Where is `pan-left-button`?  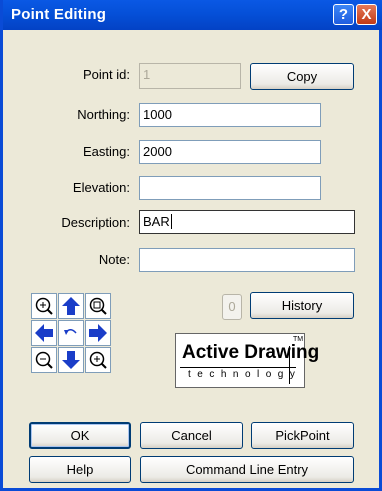
pan-left-button is located at coordinates (44, 333).